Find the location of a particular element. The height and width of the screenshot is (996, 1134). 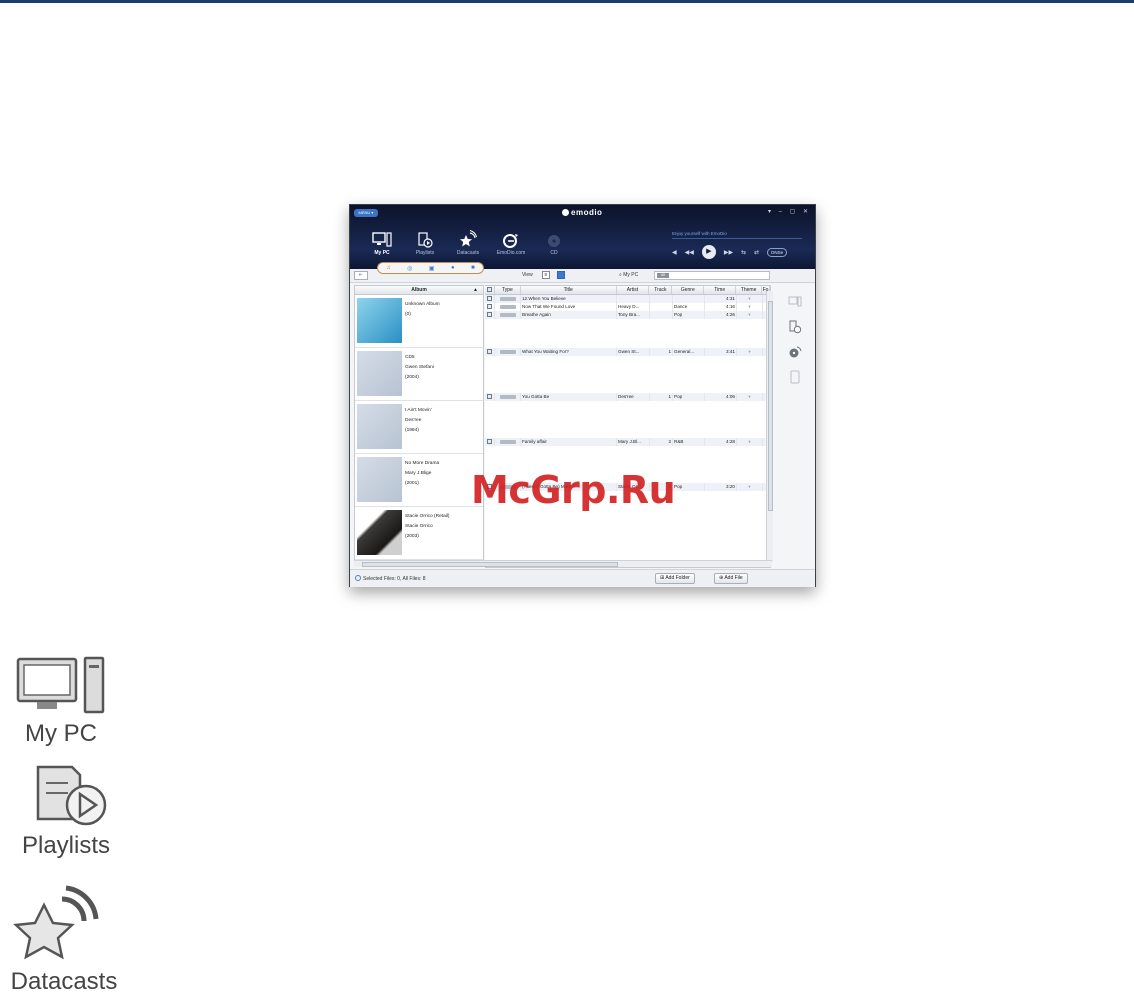

table-row: You Gotta Be Des'ree 1 Pop 4:06 ▼ is located at coordinates (627, 397).